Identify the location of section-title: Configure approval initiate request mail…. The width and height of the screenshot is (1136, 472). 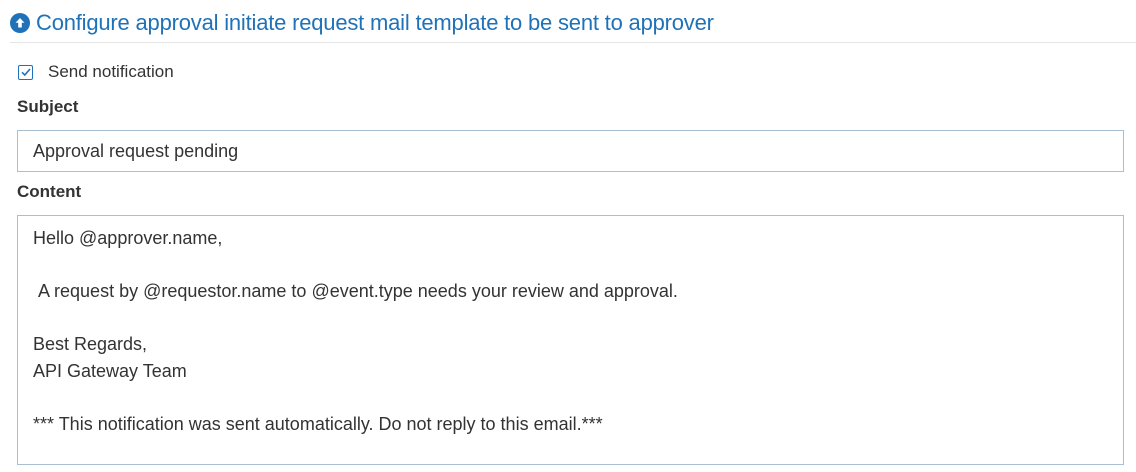
(375, 22).